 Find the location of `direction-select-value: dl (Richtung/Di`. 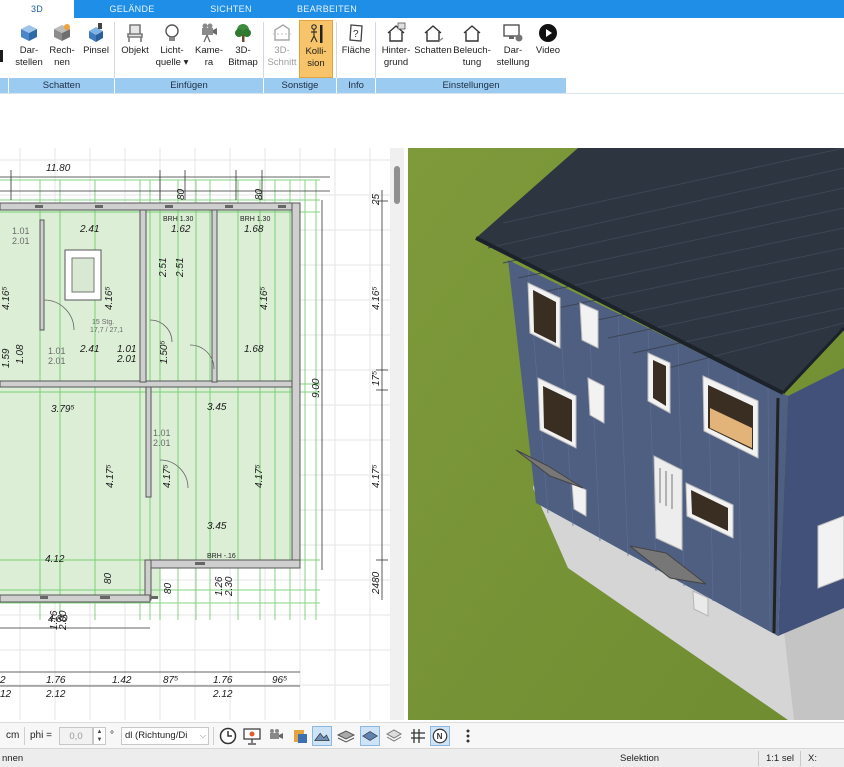

direction-select-value: dl (Richtung/Di is located at coordinates (156, 735).